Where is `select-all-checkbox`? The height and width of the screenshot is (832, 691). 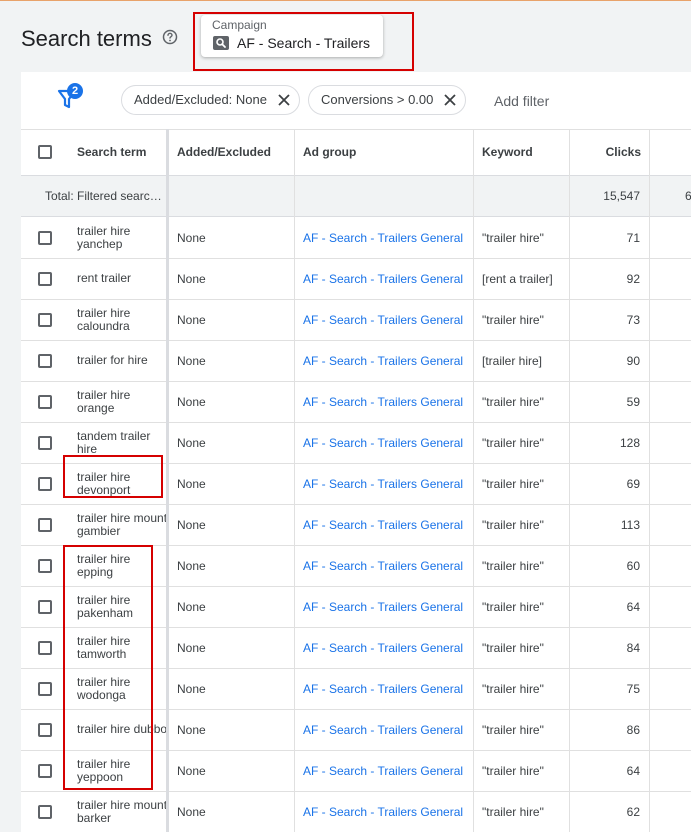 select-all-checkbox is located at coordinates (44, 152).